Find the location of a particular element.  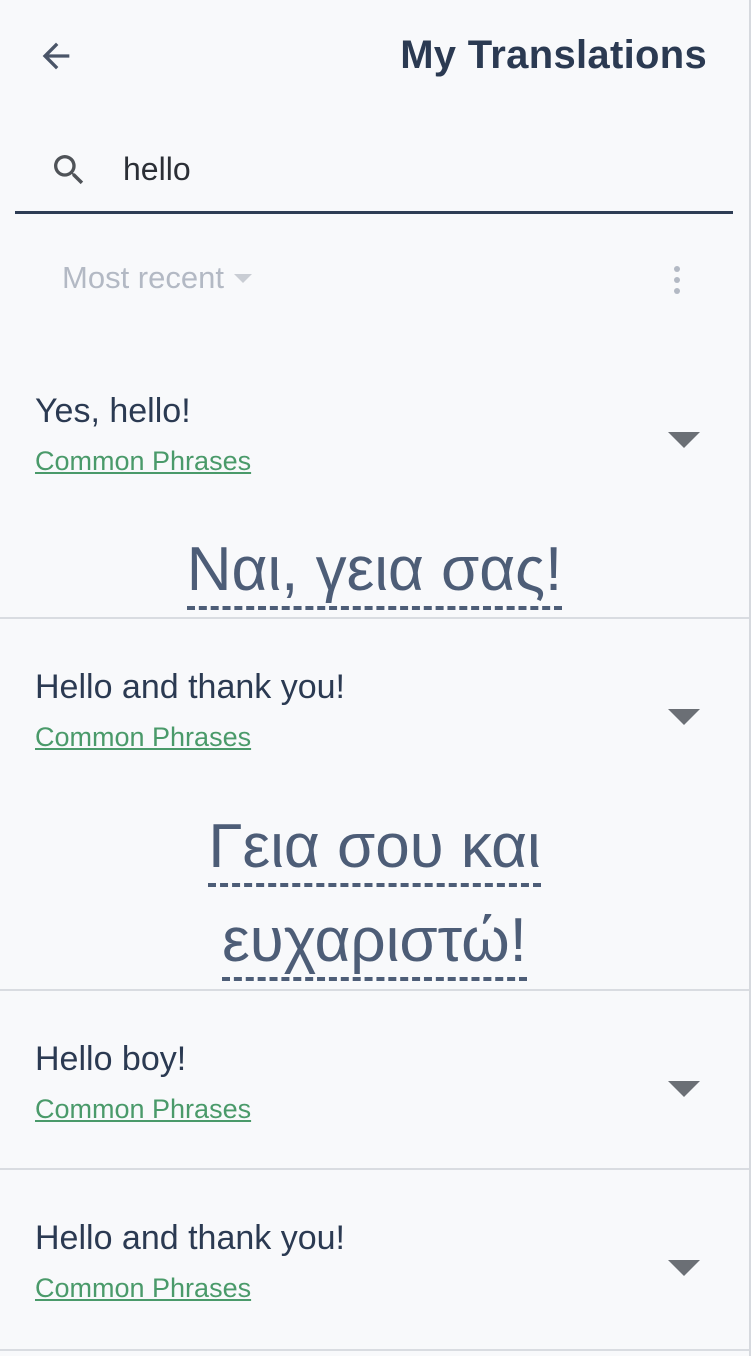

item-translation: Γεια σου και is located at coordinates (374, 847).